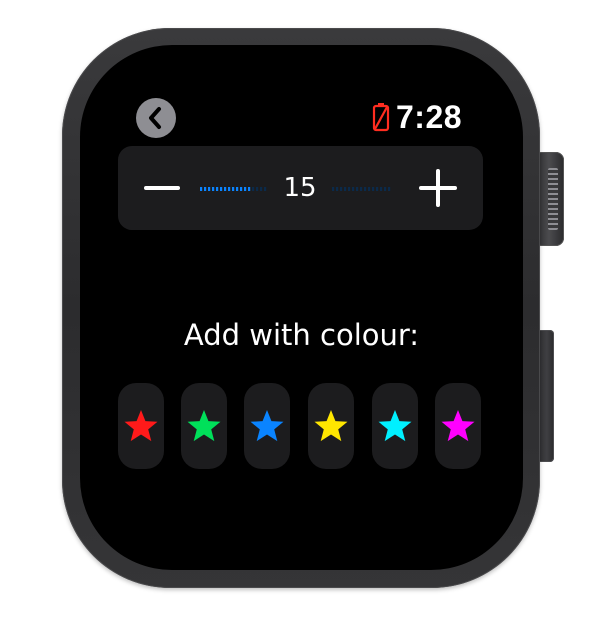 Image resolution: width=600 pixels, height=632 pixels. What do you see at coordinates (429, 117) in the screenshot?
I see `status-time: 7:28` at bounding box center [429, 117].